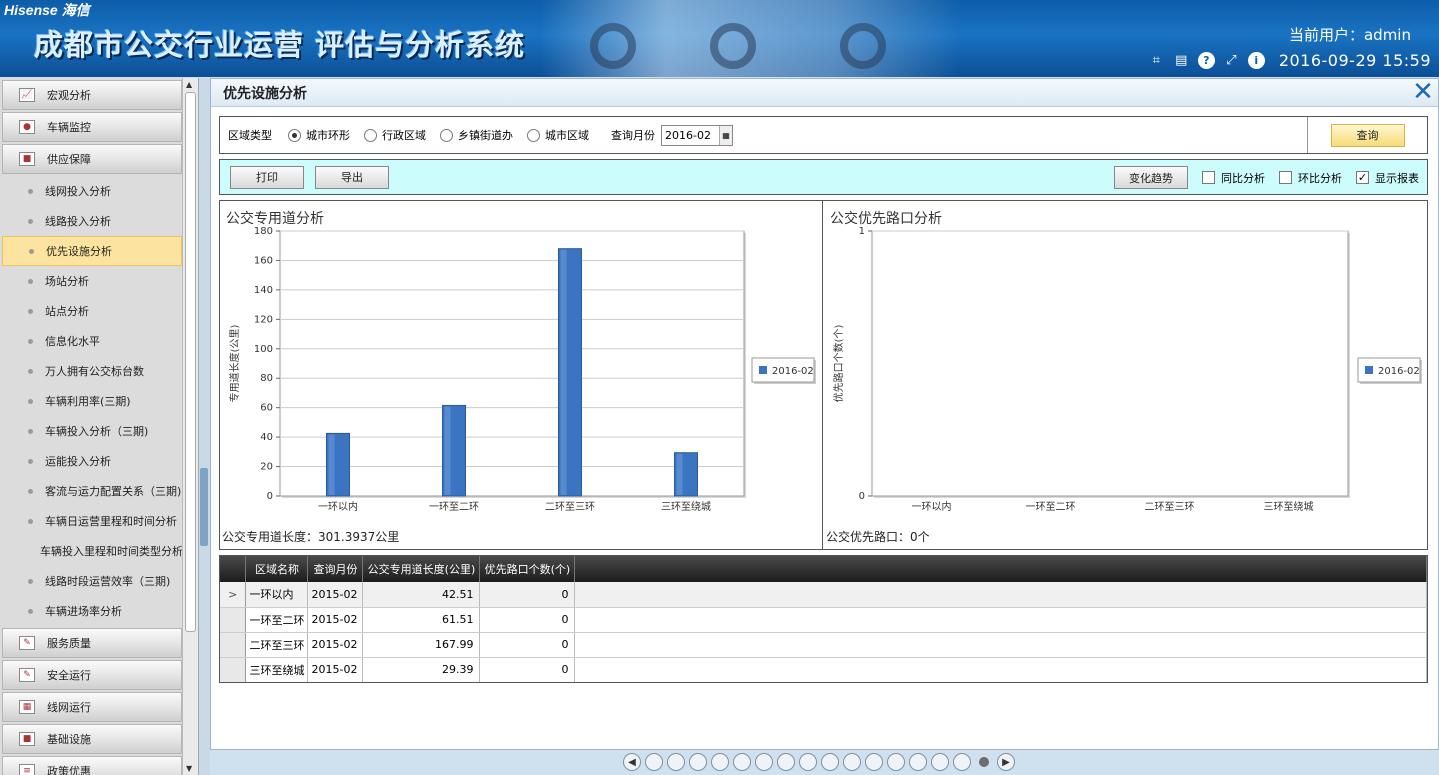  What do you see at coordinates (92, 191) in the screenshot?
I see `sidebar-item: 线网投入分析` at bounding box center [92, 191].